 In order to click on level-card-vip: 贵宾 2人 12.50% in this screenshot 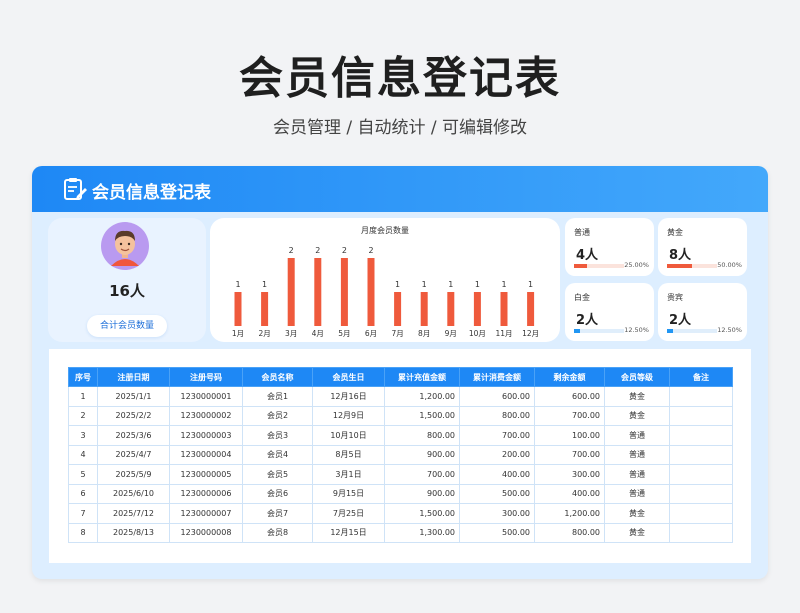, I will do `click(702, 312)`.